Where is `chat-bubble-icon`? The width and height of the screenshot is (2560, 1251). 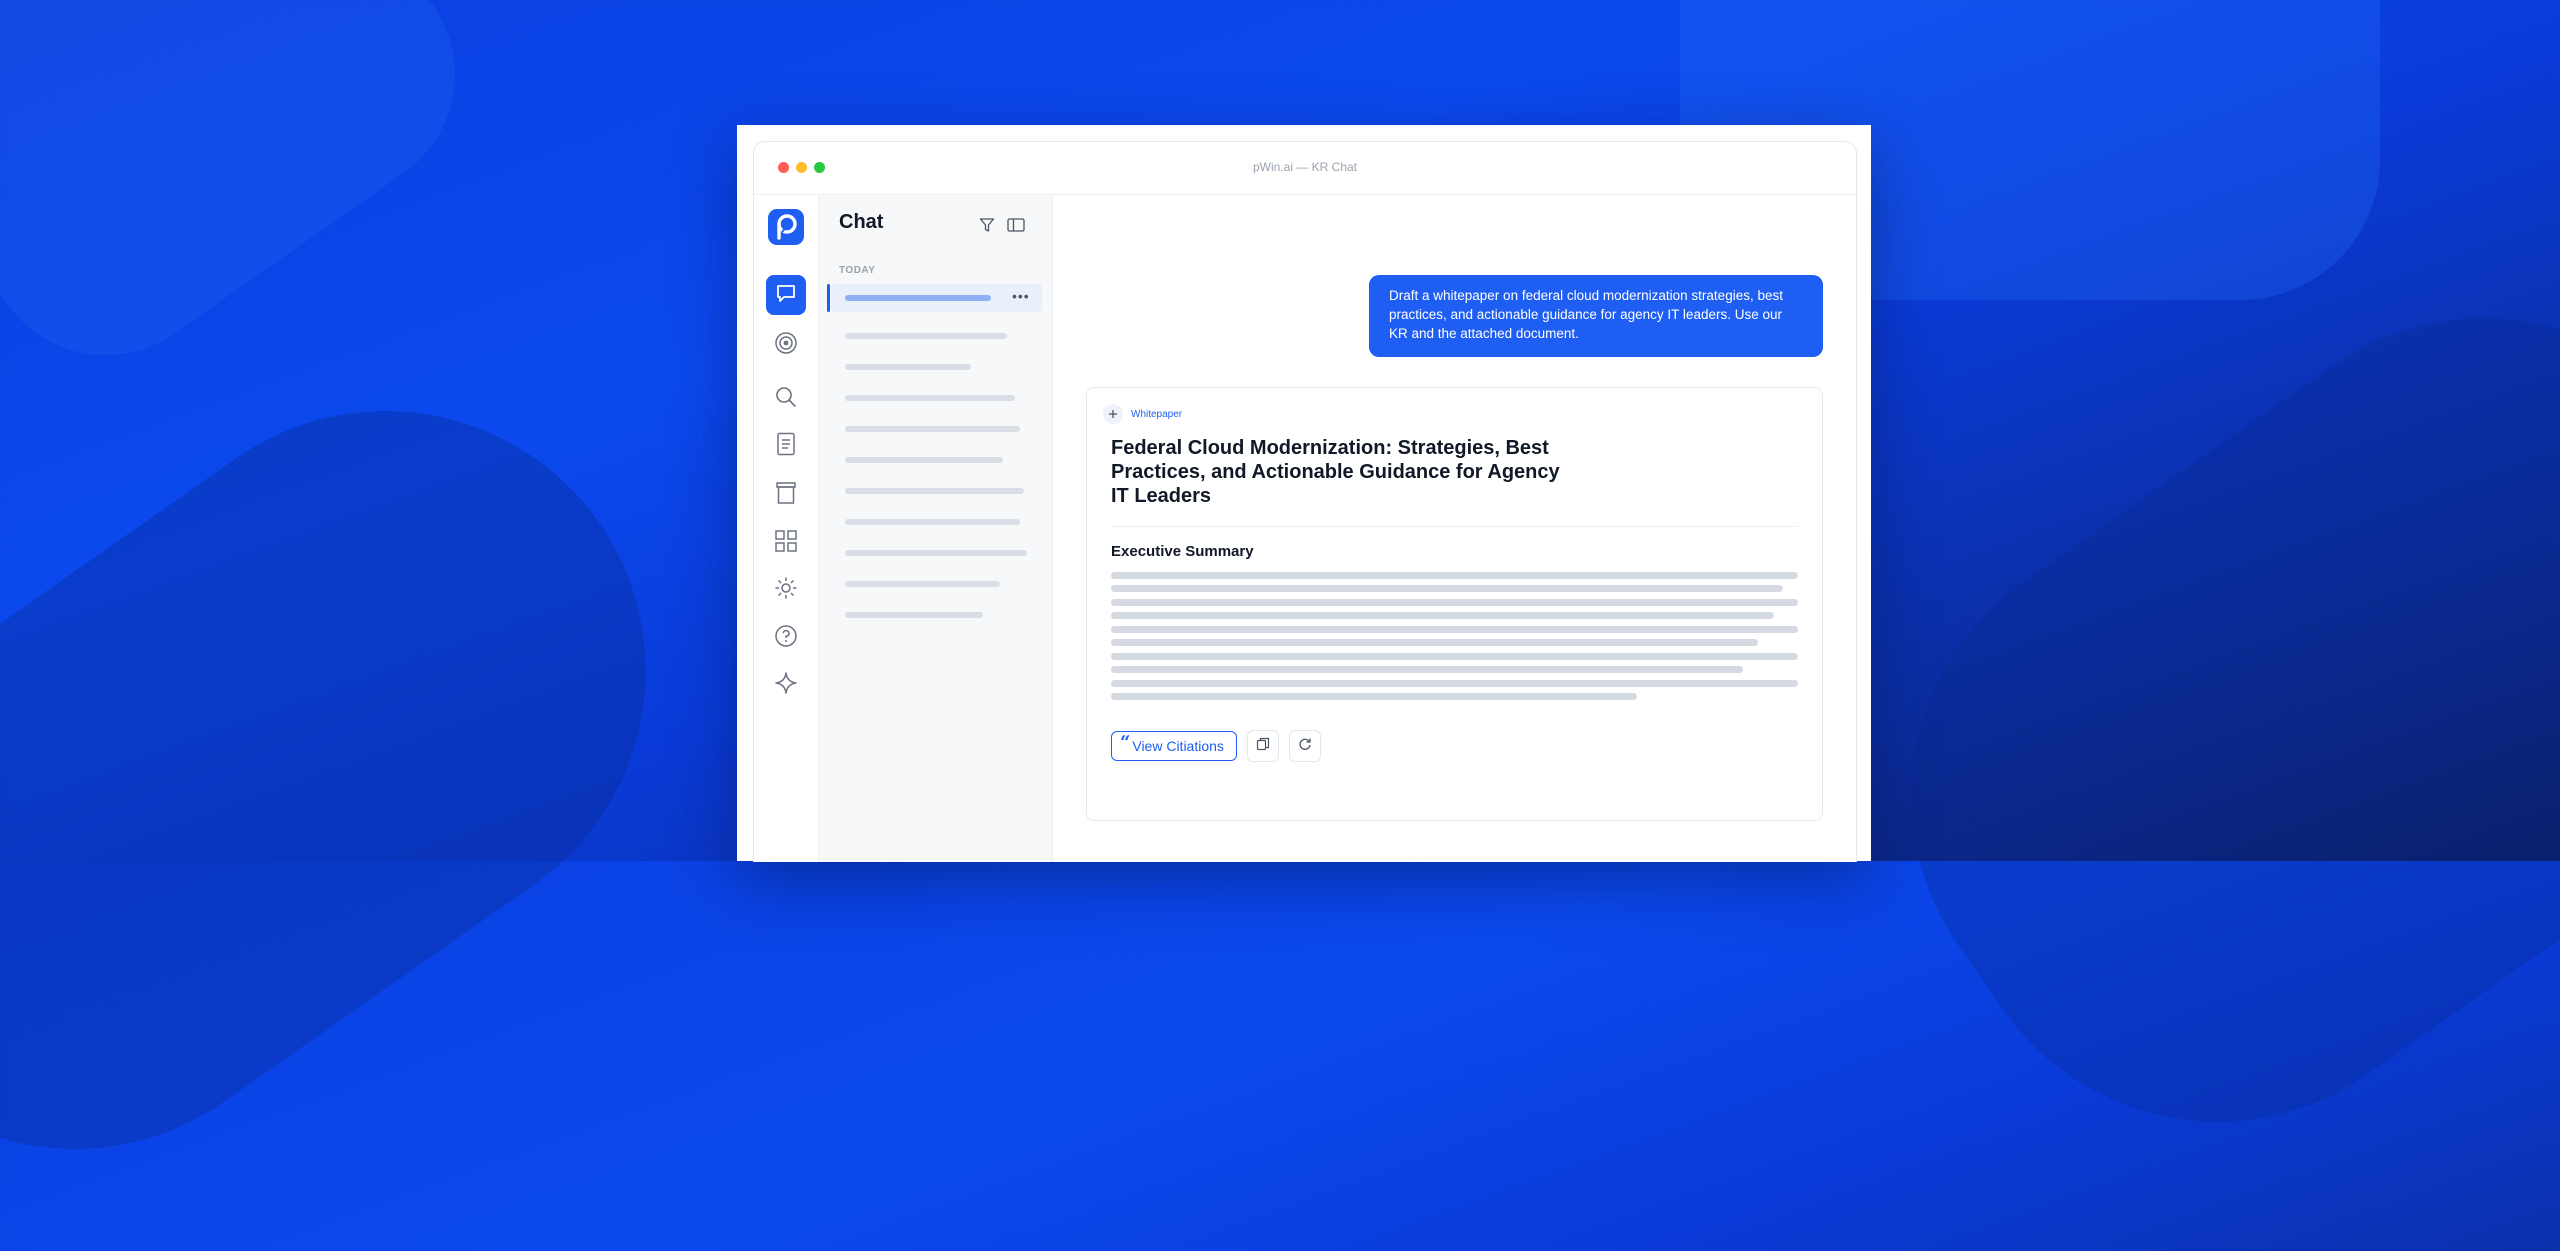
chat-bubble-icon is located at coordinates (786, 295).